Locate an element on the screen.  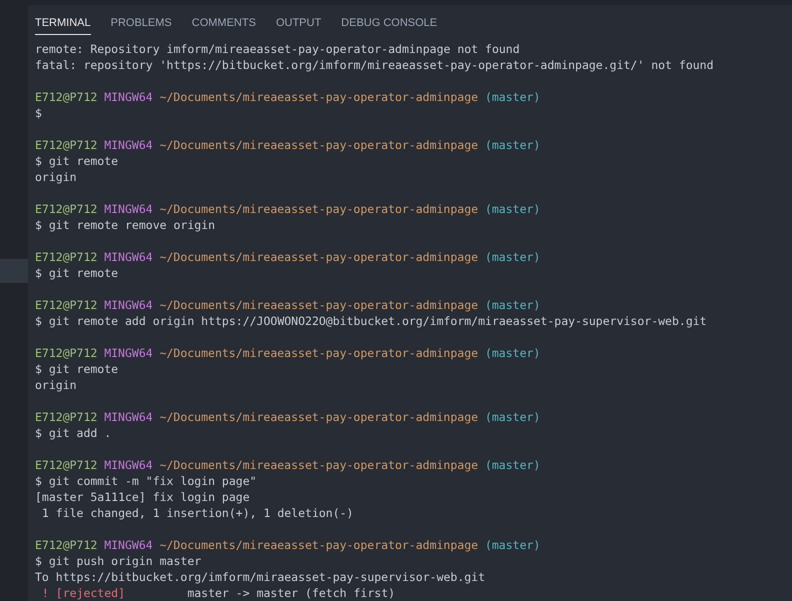
terminal-output: master -> master (fetch first) is located at coordinates (291, 593).